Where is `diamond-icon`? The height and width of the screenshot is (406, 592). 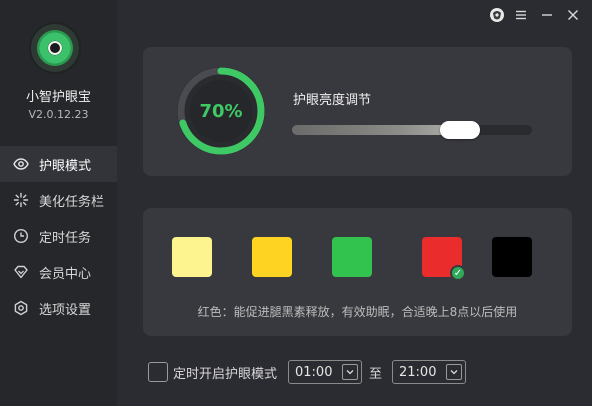 diamond-icon is located at coordinates (21, 272).